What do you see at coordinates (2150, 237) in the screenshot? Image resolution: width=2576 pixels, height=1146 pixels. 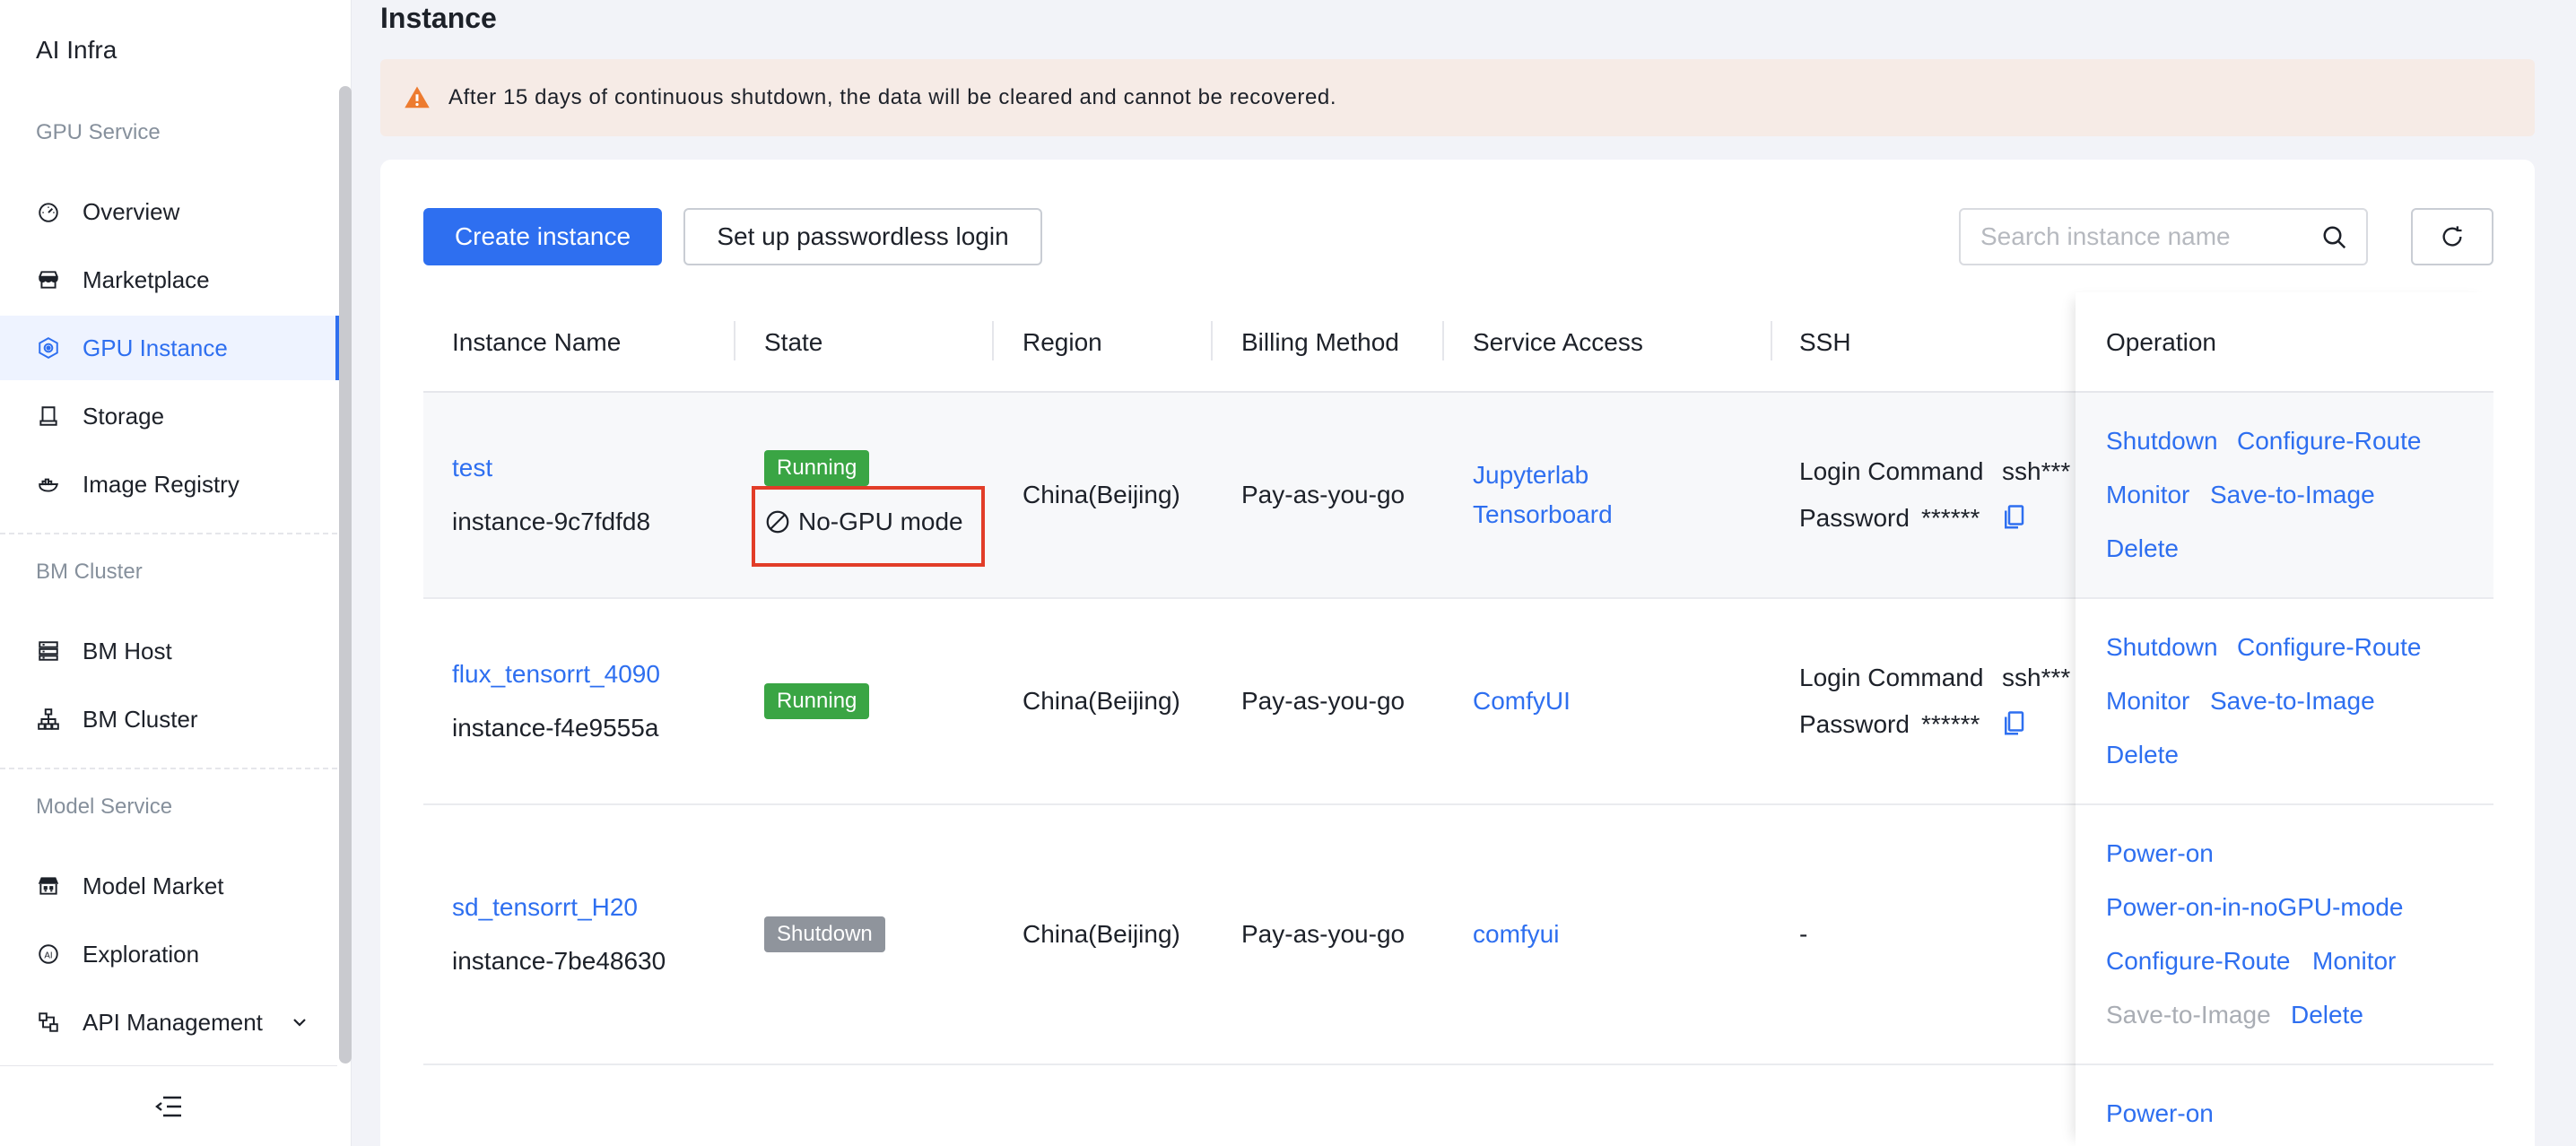 I see `search-input` at bounding box center [2150, 237].